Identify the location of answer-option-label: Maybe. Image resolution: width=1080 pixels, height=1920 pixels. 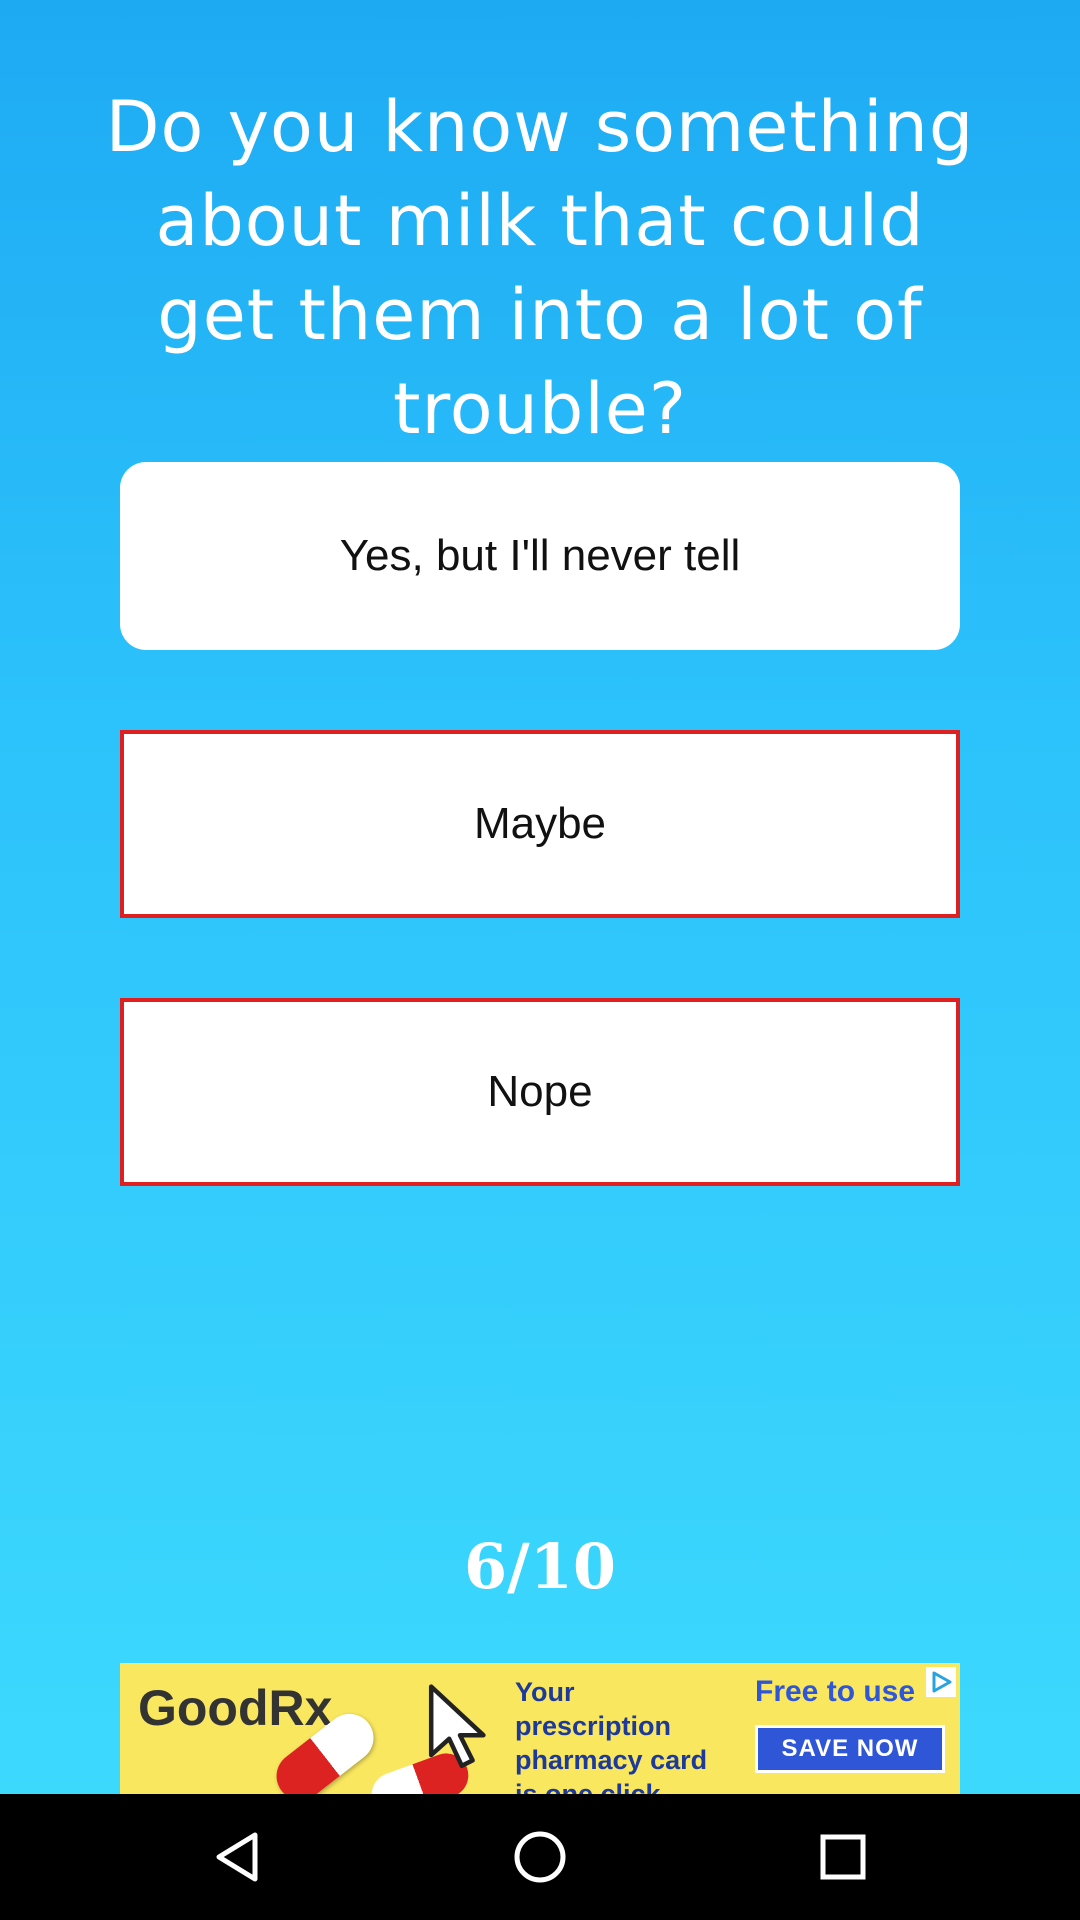
(540, 823).